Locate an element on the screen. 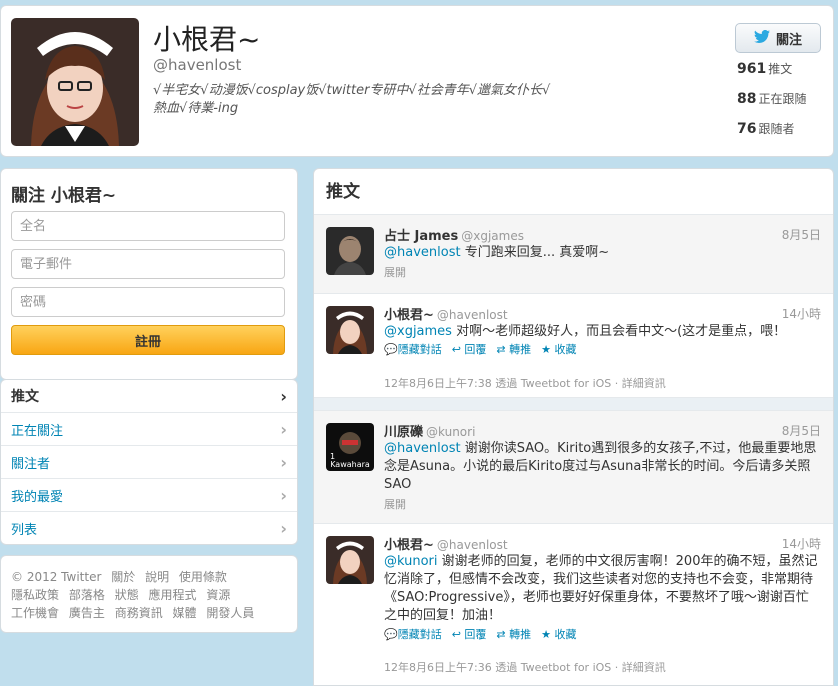 Image resolution: width=838 pixels, height=686 pixels. stat-following: 88 正在跟随 is located at coordinates (772, 98).